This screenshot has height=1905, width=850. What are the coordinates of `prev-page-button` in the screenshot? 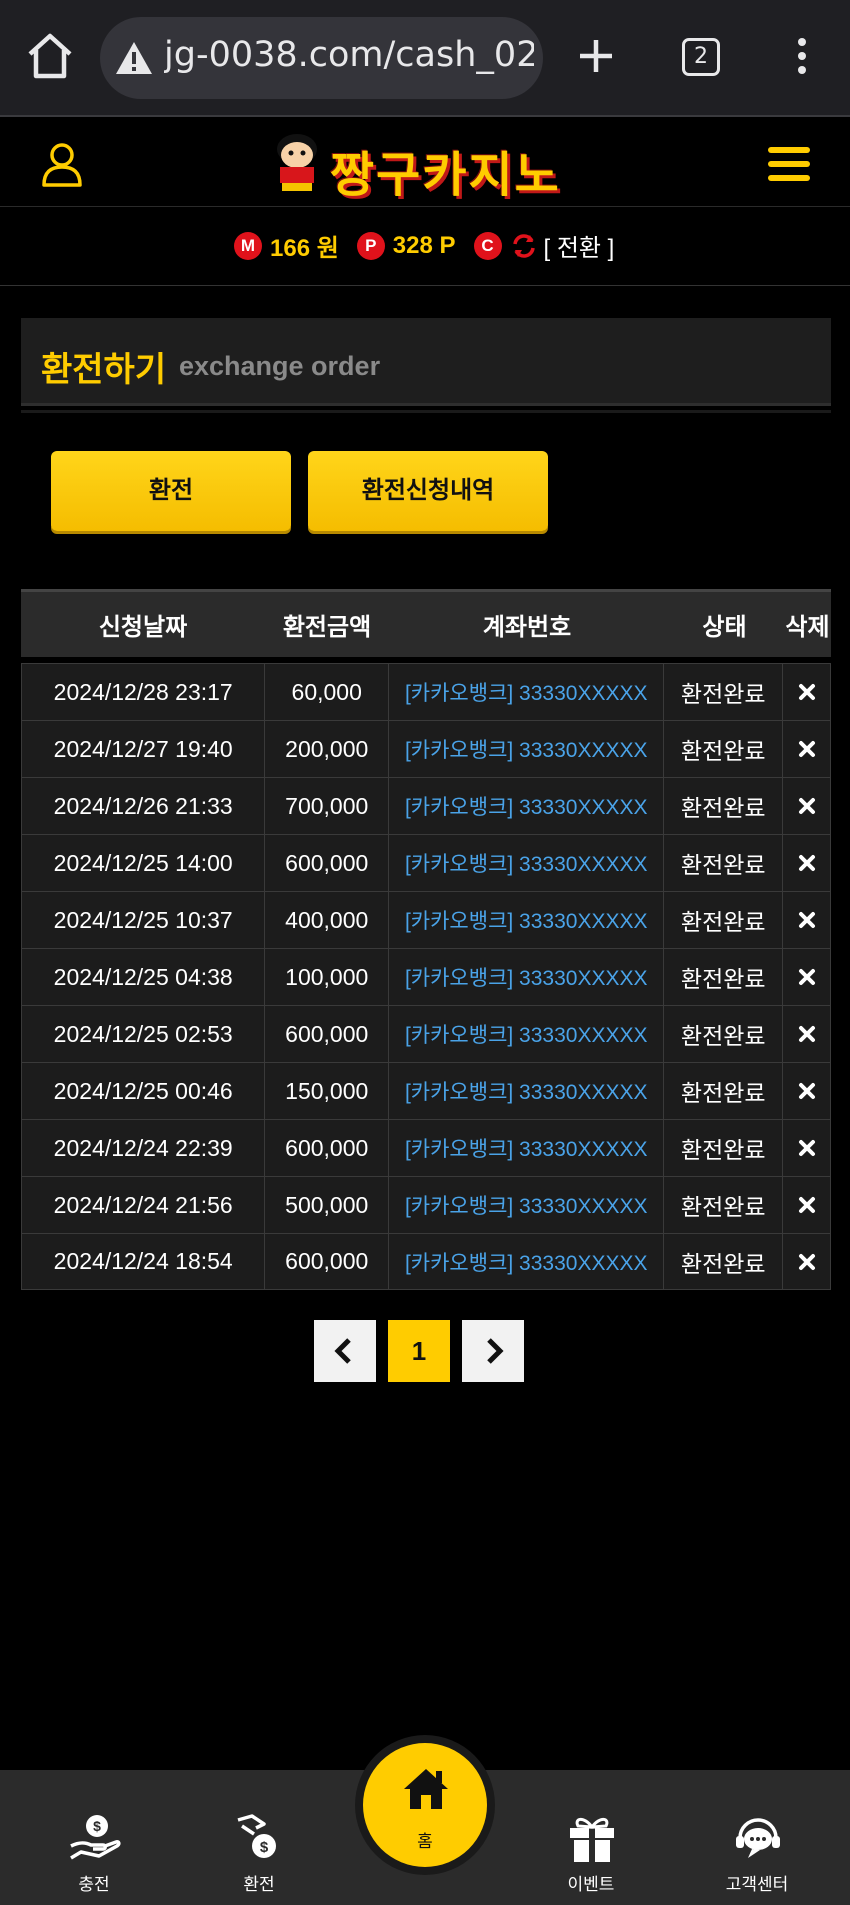 It's located at (345, 1351).